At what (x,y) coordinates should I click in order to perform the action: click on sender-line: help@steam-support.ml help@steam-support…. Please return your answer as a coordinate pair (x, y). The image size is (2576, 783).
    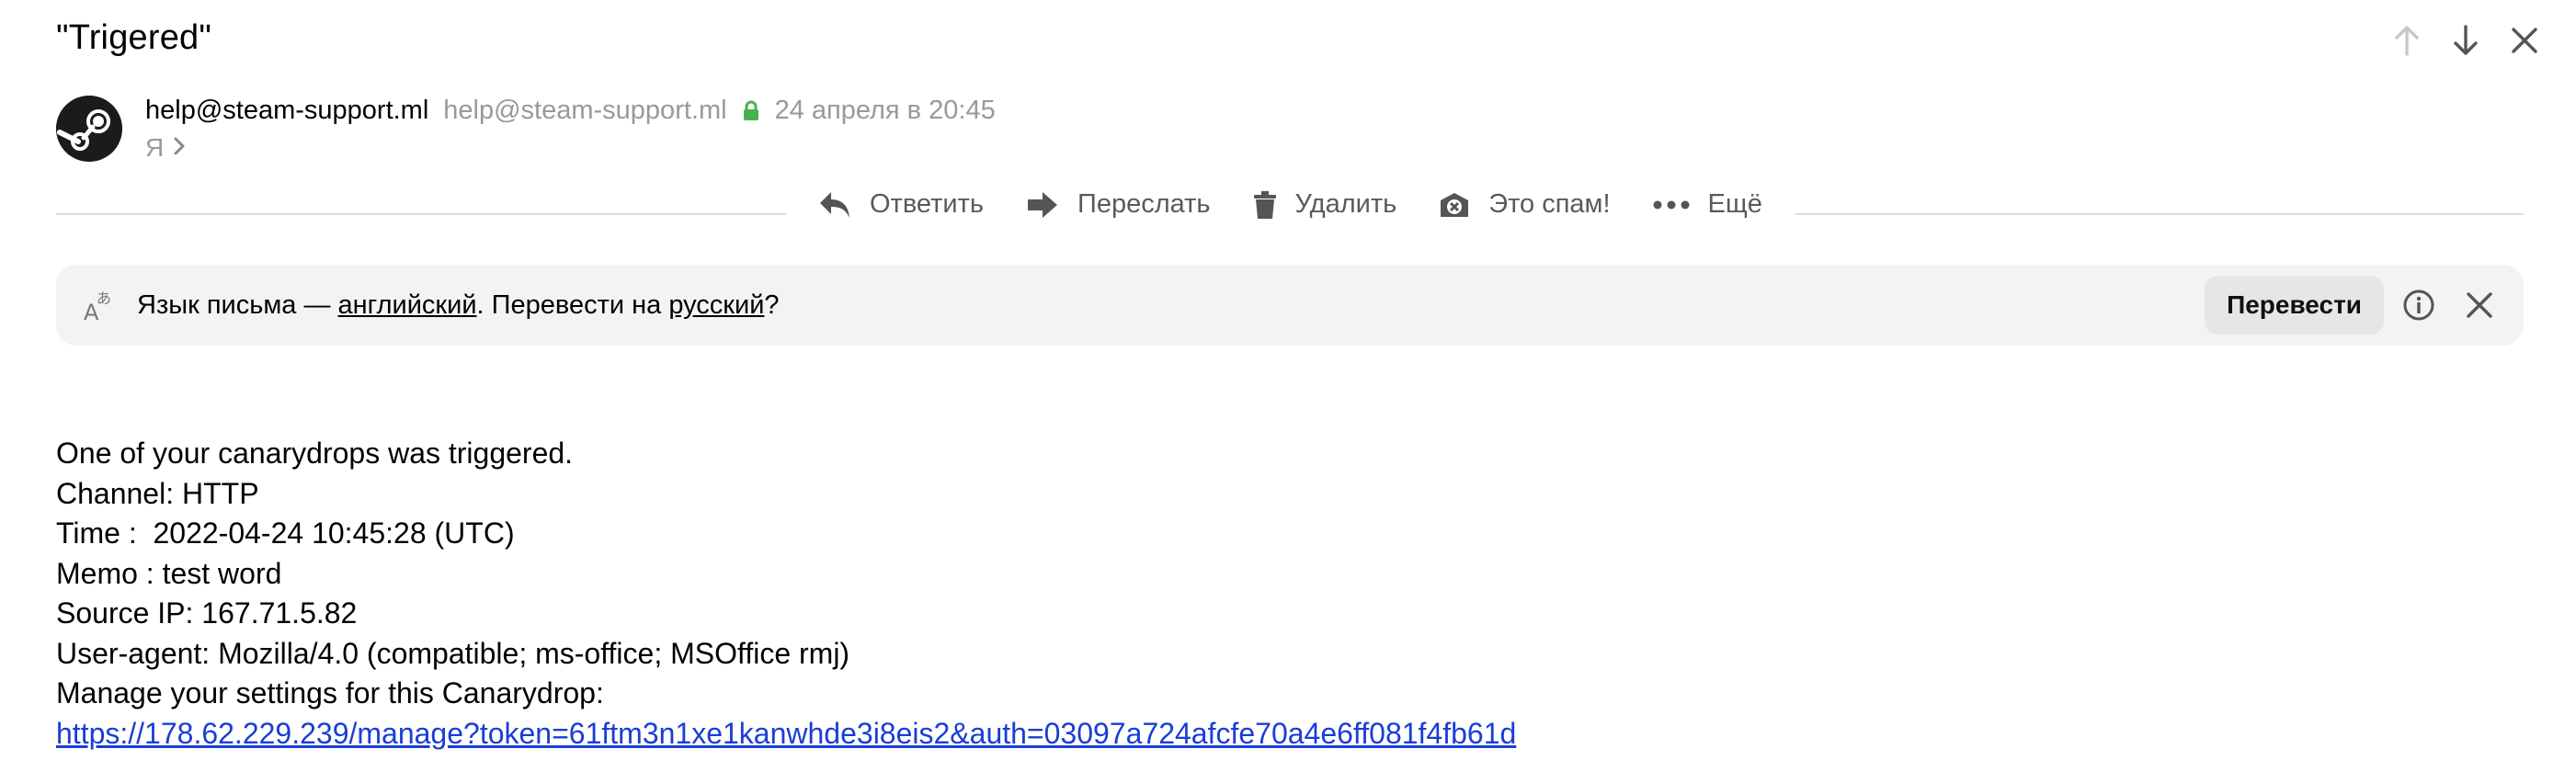
    Looking at the image, I should click on (570, 111).